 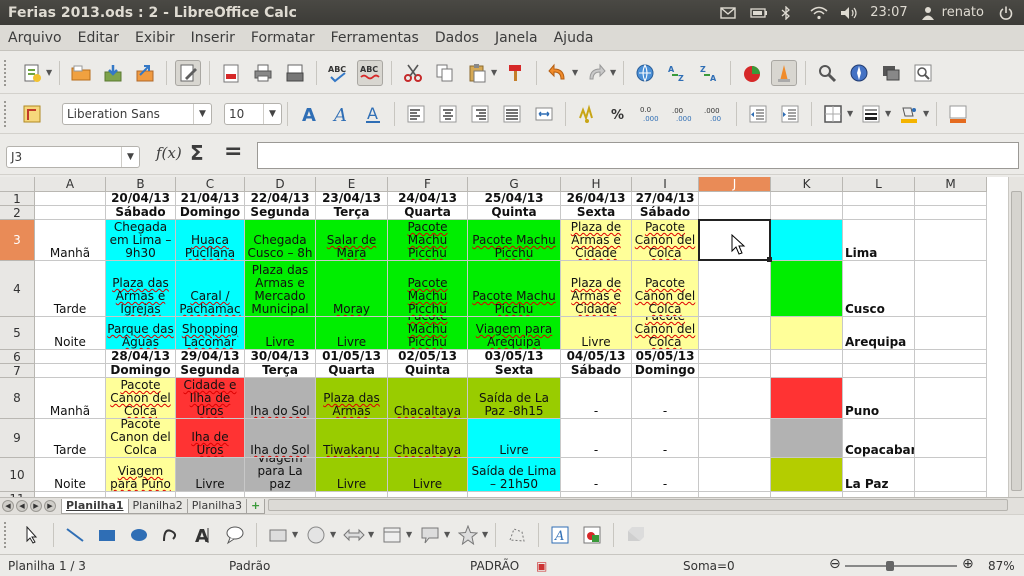 What do you see at coordinates (280, 438) in the screenshot?
I see `cell-d9: Iha do Sol` at bounding box center [280, 438].